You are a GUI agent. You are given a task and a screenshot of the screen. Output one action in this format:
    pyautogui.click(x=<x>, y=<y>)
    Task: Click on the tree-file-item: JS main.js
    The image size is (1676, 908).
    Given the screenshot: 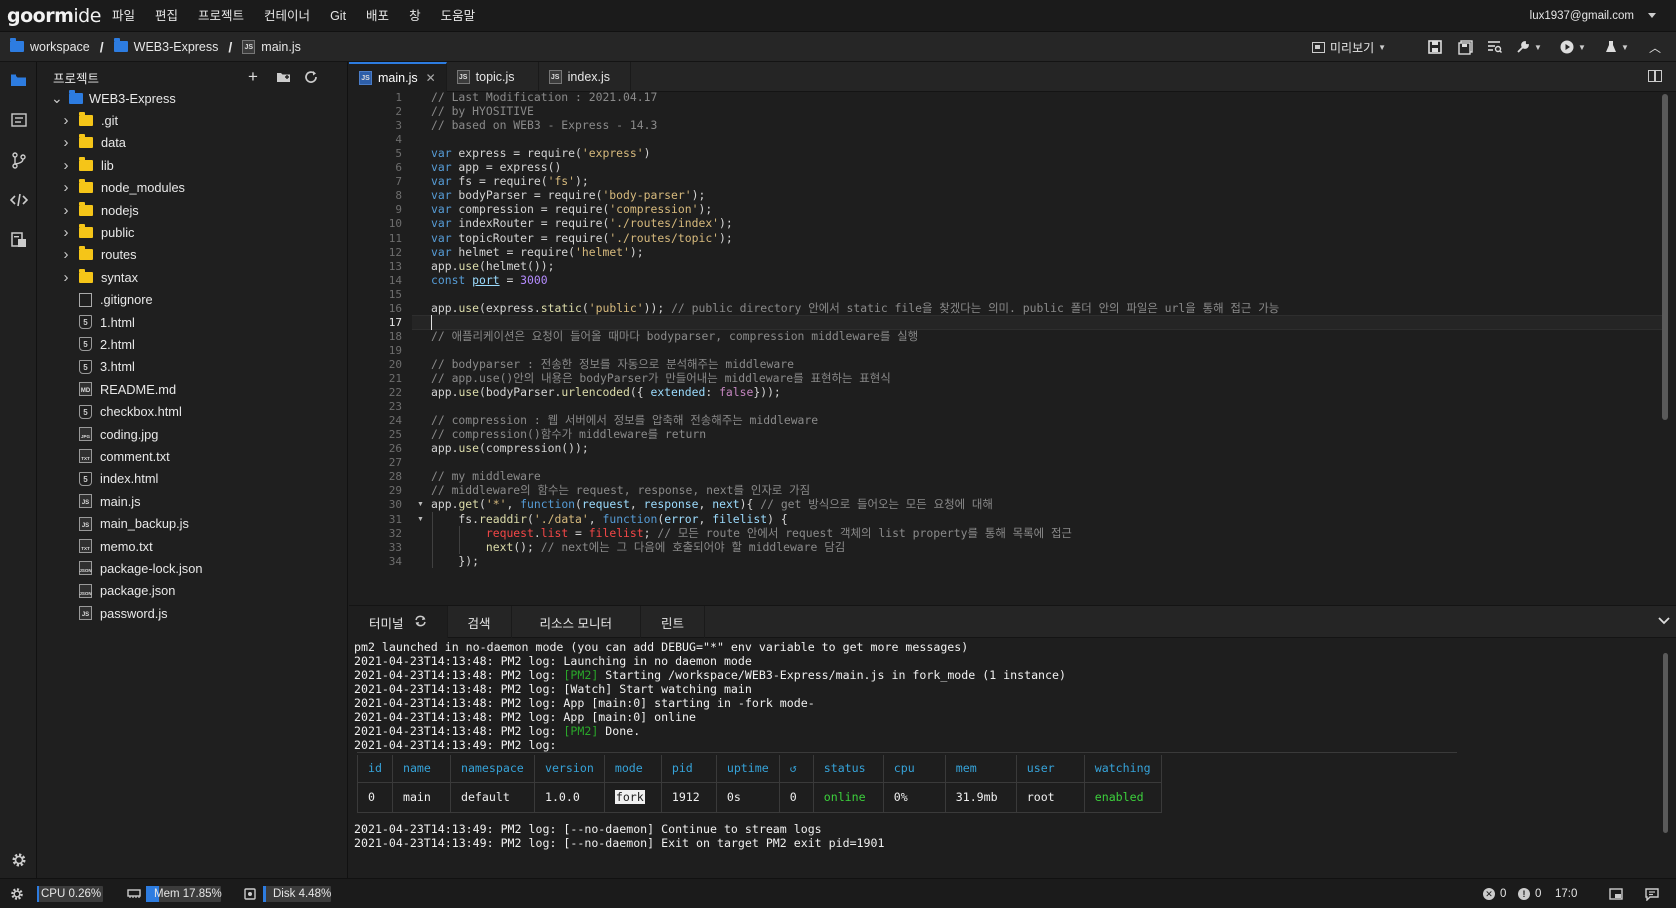 What is the action you would take?
    pyautogui.click(x=192, y=501)
    